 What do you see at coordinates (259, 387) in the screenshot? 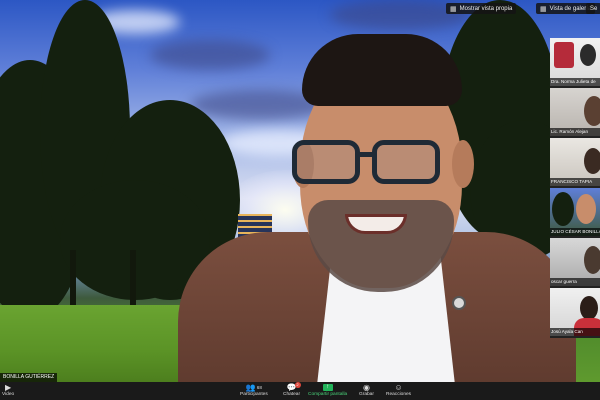
I see `participants-count: 68` at bounding box center [259, 387].